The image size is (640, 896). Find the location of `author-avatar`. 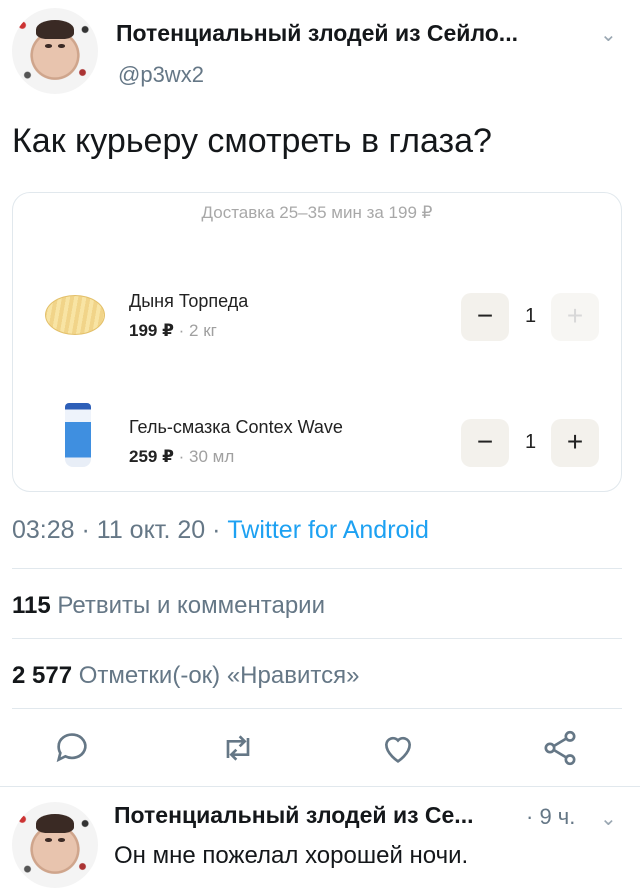

author-avatar is located at coordinates (55, 51).